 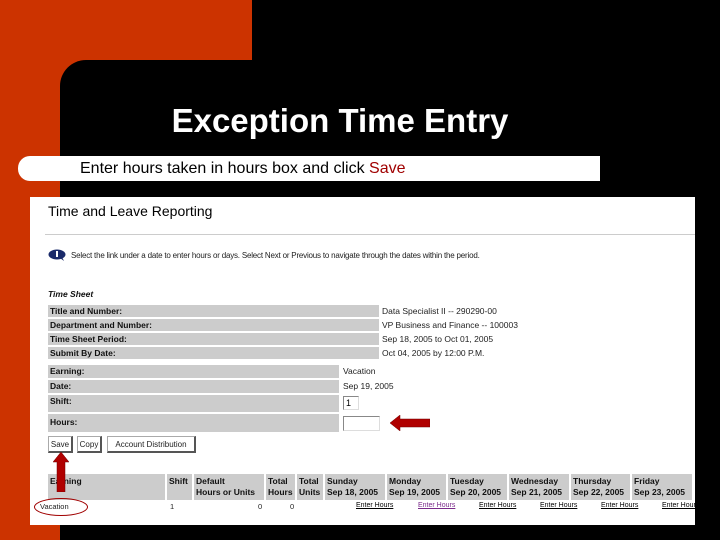 What do you see at coordinates (660, 492) in the screenshot?
I see `header-friday-line2: Sep 23, 2005` at bounding box center [660, 492].